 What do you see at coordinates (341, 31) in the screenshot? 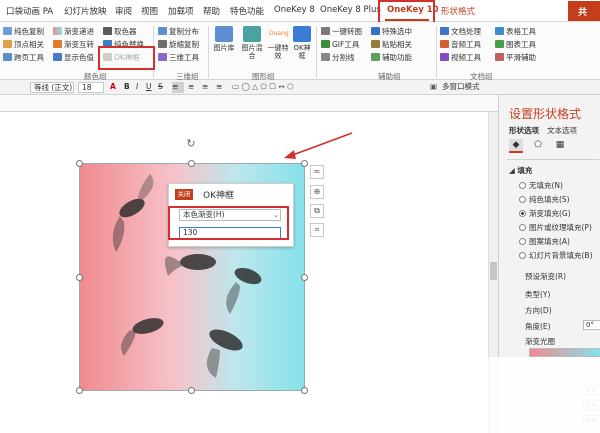
I see `btn-to-image: 一键转图` at bounding box center [341, 31].